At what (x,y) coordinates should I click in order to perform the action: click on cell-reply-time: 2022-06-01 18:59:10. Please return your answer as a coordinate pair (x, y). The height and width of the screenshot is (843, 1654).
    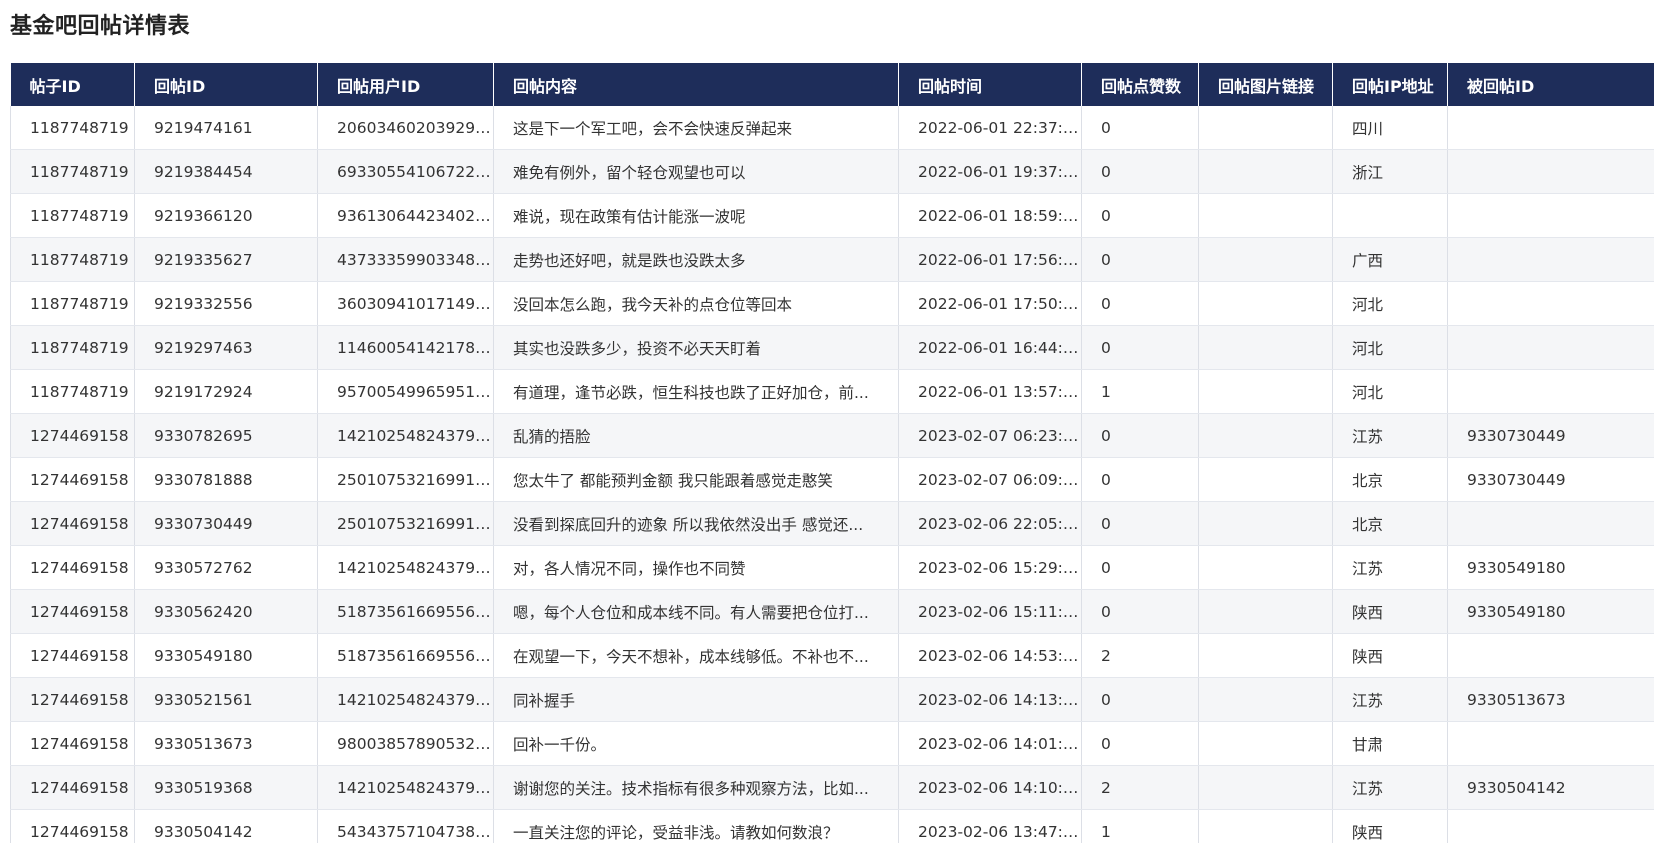
    Looking at the image, I should click on (990, 215).